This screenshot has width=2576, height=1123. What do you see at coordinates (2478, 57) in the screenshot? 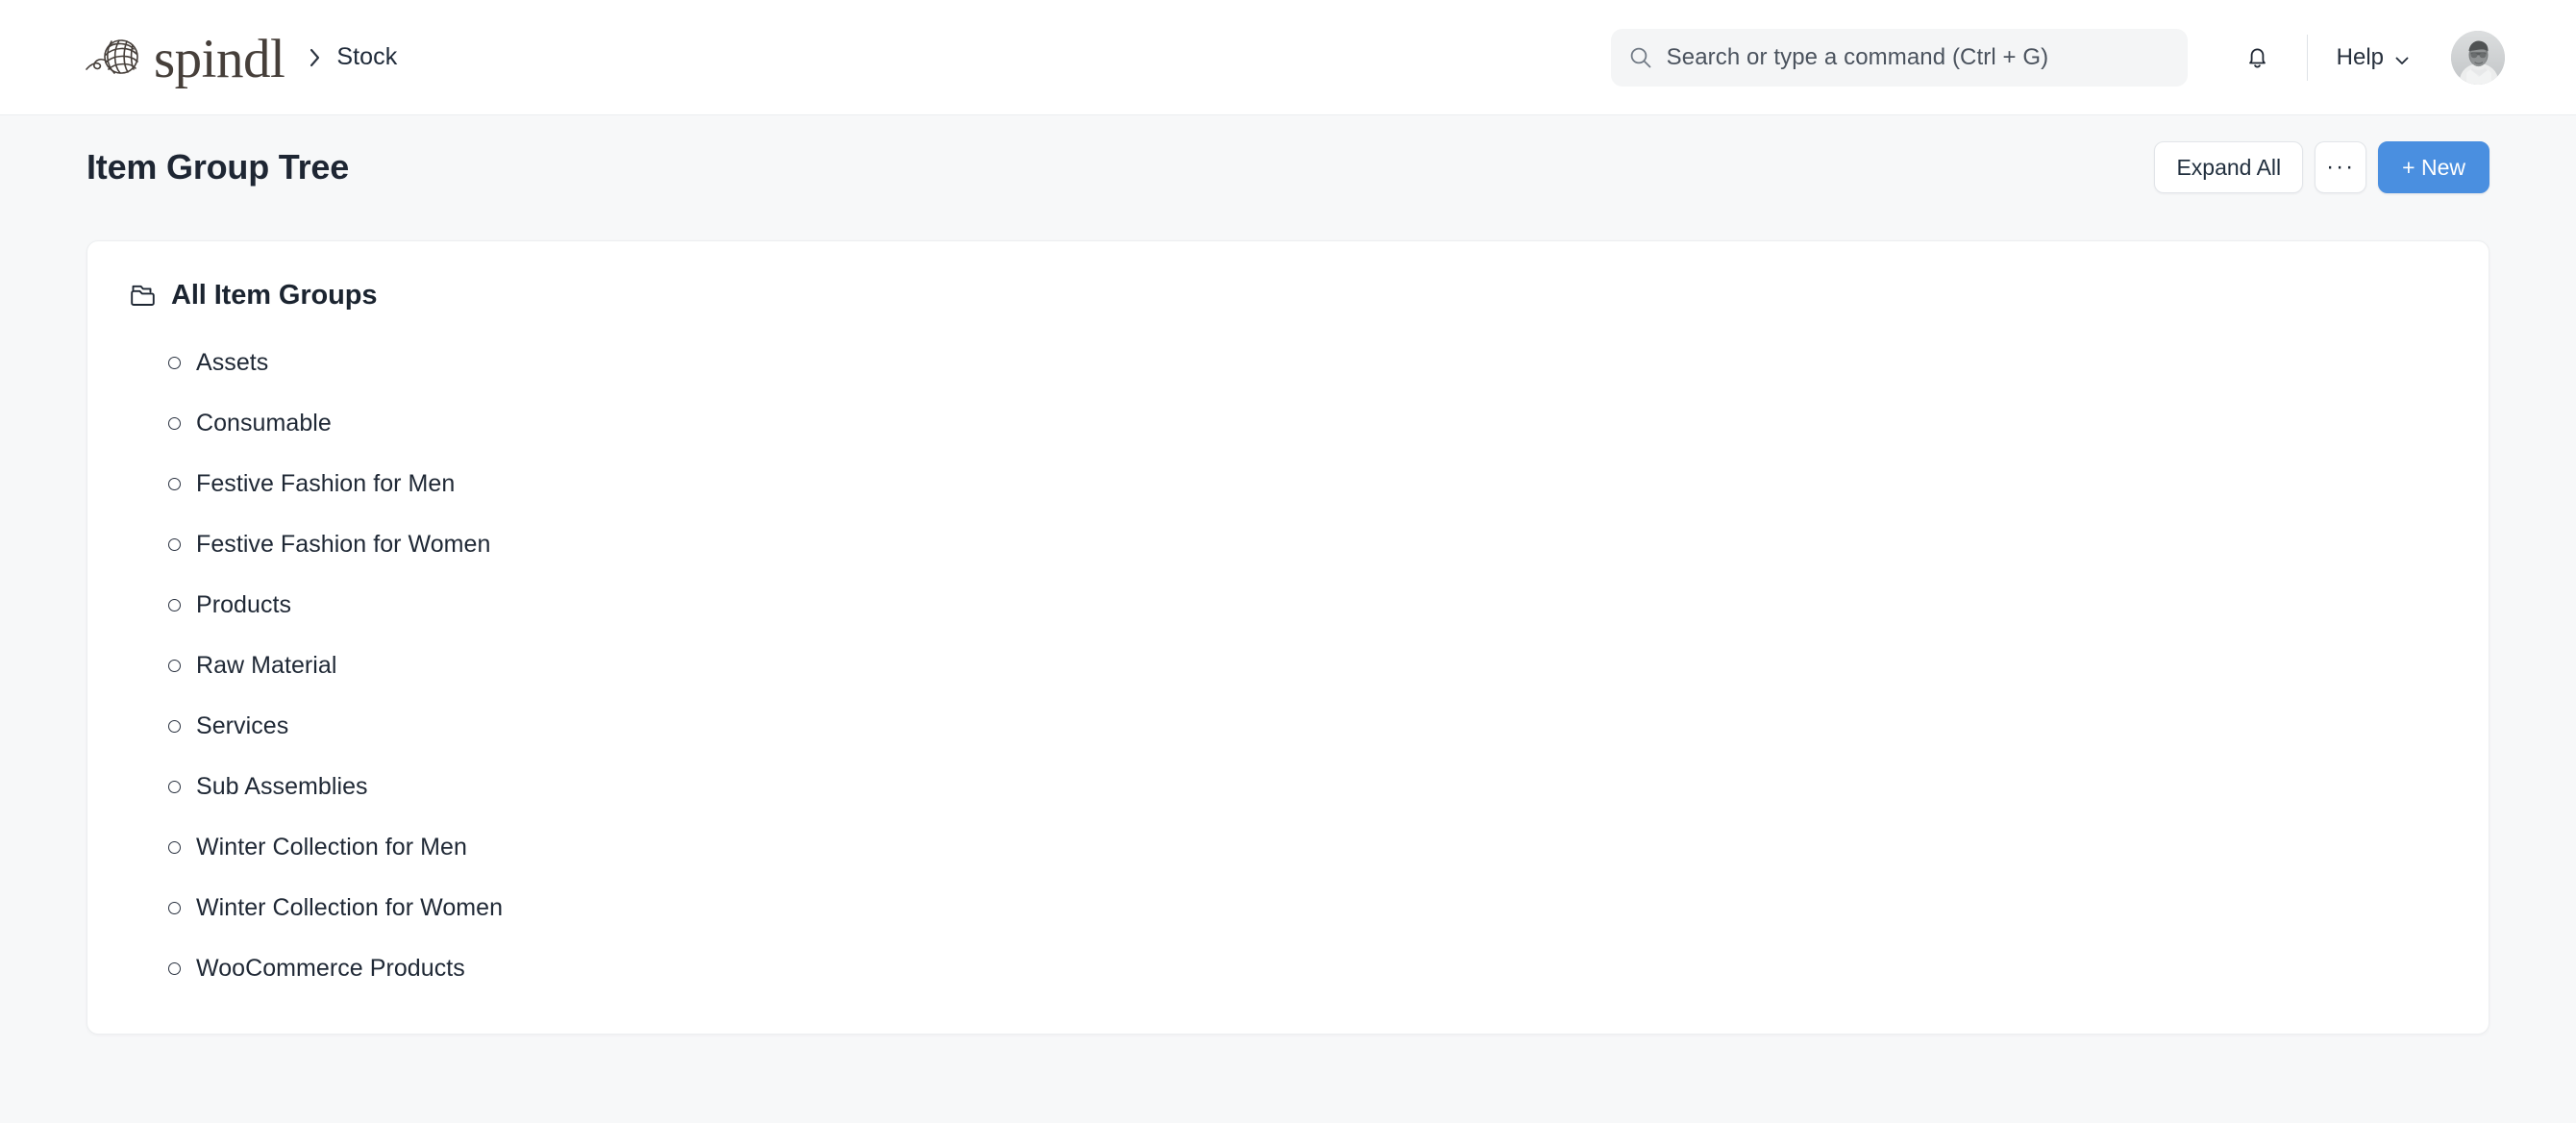
I see `avatar` at bounding box center [2478, 57].